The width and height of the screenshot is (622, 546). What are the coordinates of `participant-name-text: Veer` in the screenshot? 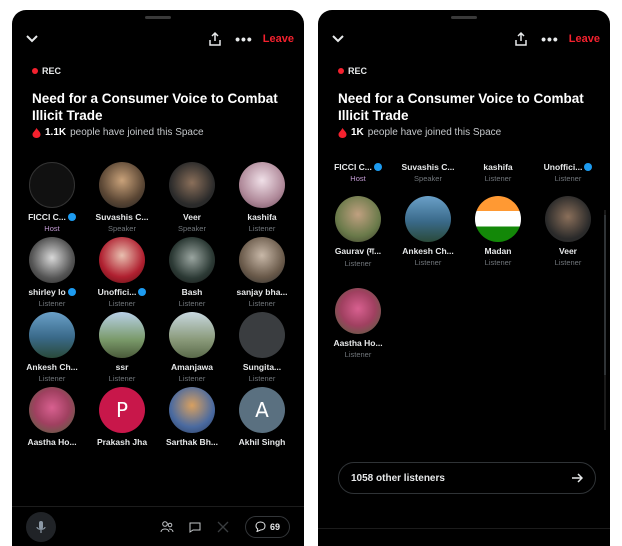 It's located at (192, 217).